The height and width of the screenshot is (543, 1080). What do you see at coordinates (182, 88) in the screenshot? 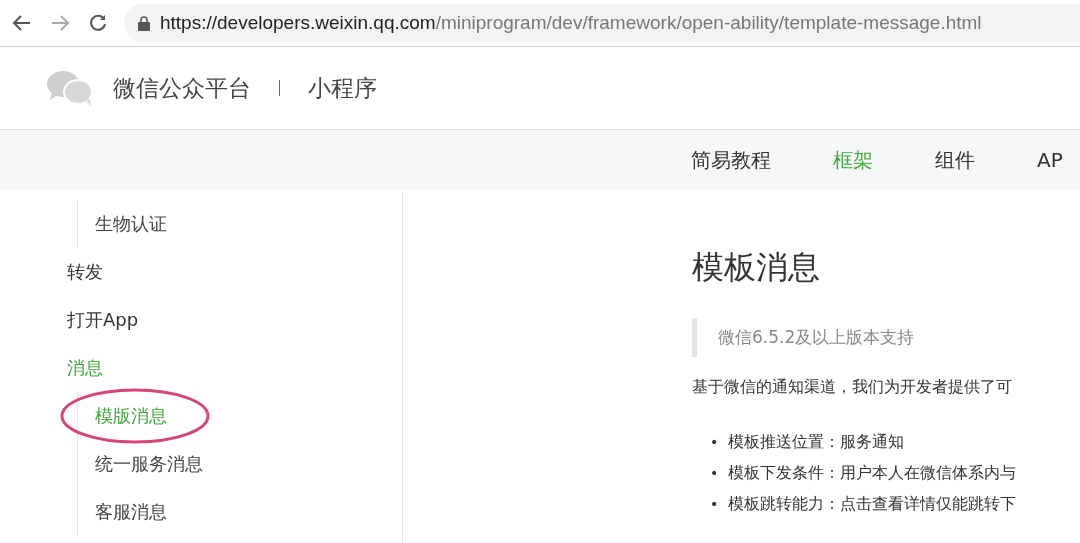
I see `brand-title: 微信公众平台` at bounding box center [182, 88].